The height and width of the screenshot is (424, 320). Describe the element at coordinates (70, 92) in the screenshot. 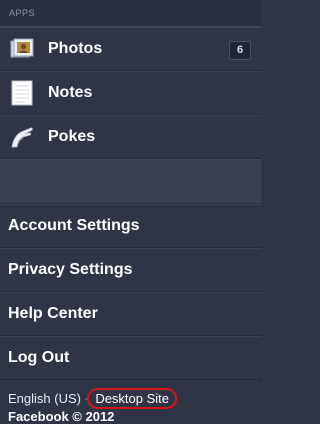

I see `app-item-label: Notes` at that location.